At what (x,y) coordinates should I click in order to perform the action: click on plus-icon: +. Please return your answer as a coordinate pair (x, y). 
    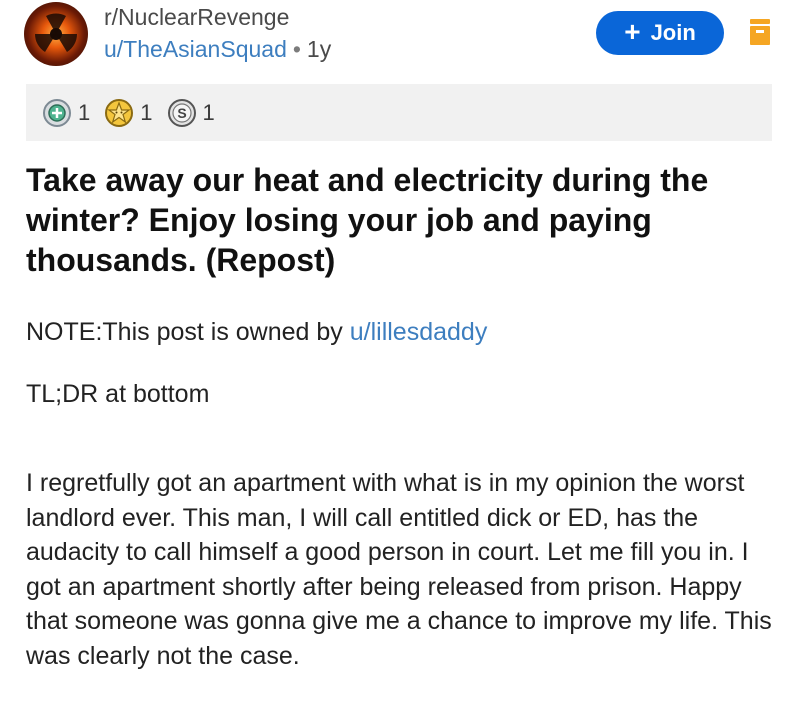
    Looking at the image, I should click on (632, 31).